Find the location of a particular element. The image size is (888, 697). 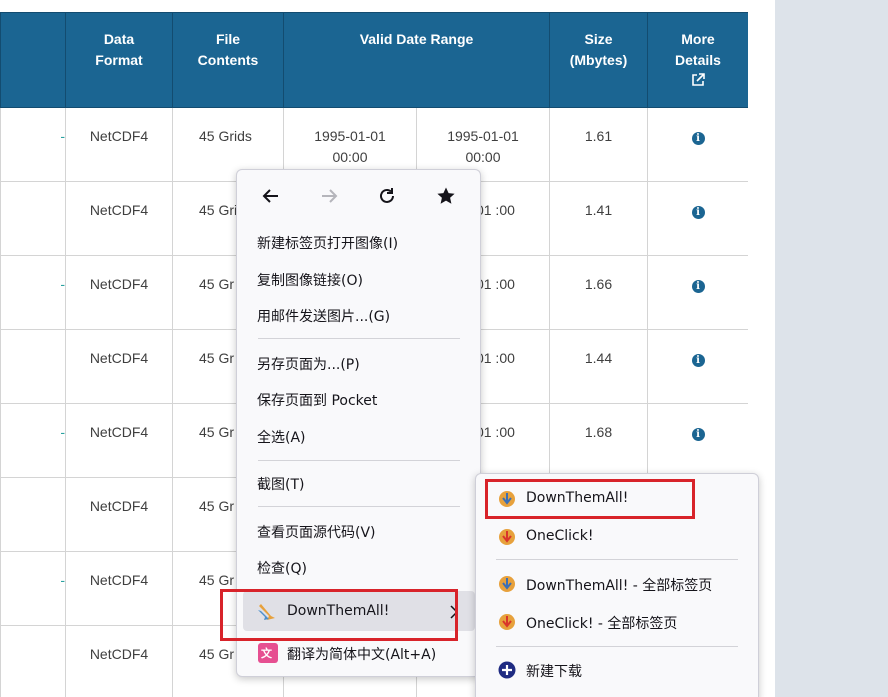

submenu-item-new-download: 新建下载 is located at coordinates (554, 671).